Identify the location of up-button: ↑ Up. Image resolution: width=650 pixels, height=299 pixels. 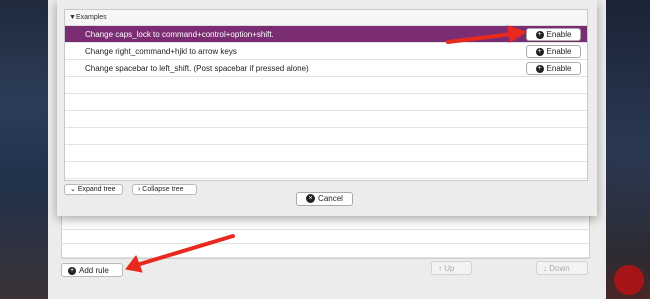
(451, 268).